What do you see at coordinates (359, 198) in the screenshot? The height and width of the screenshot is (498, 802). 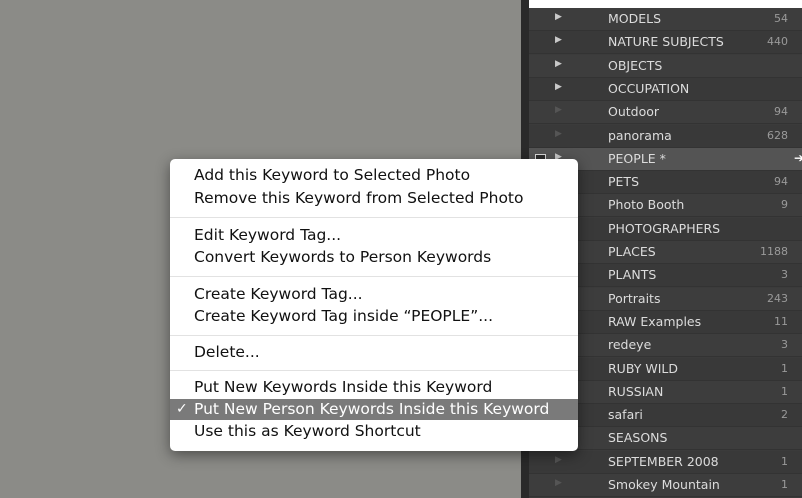 I see `menu-label: Remove this Keyword from Selected Photo` at bounding box center [359, 198].